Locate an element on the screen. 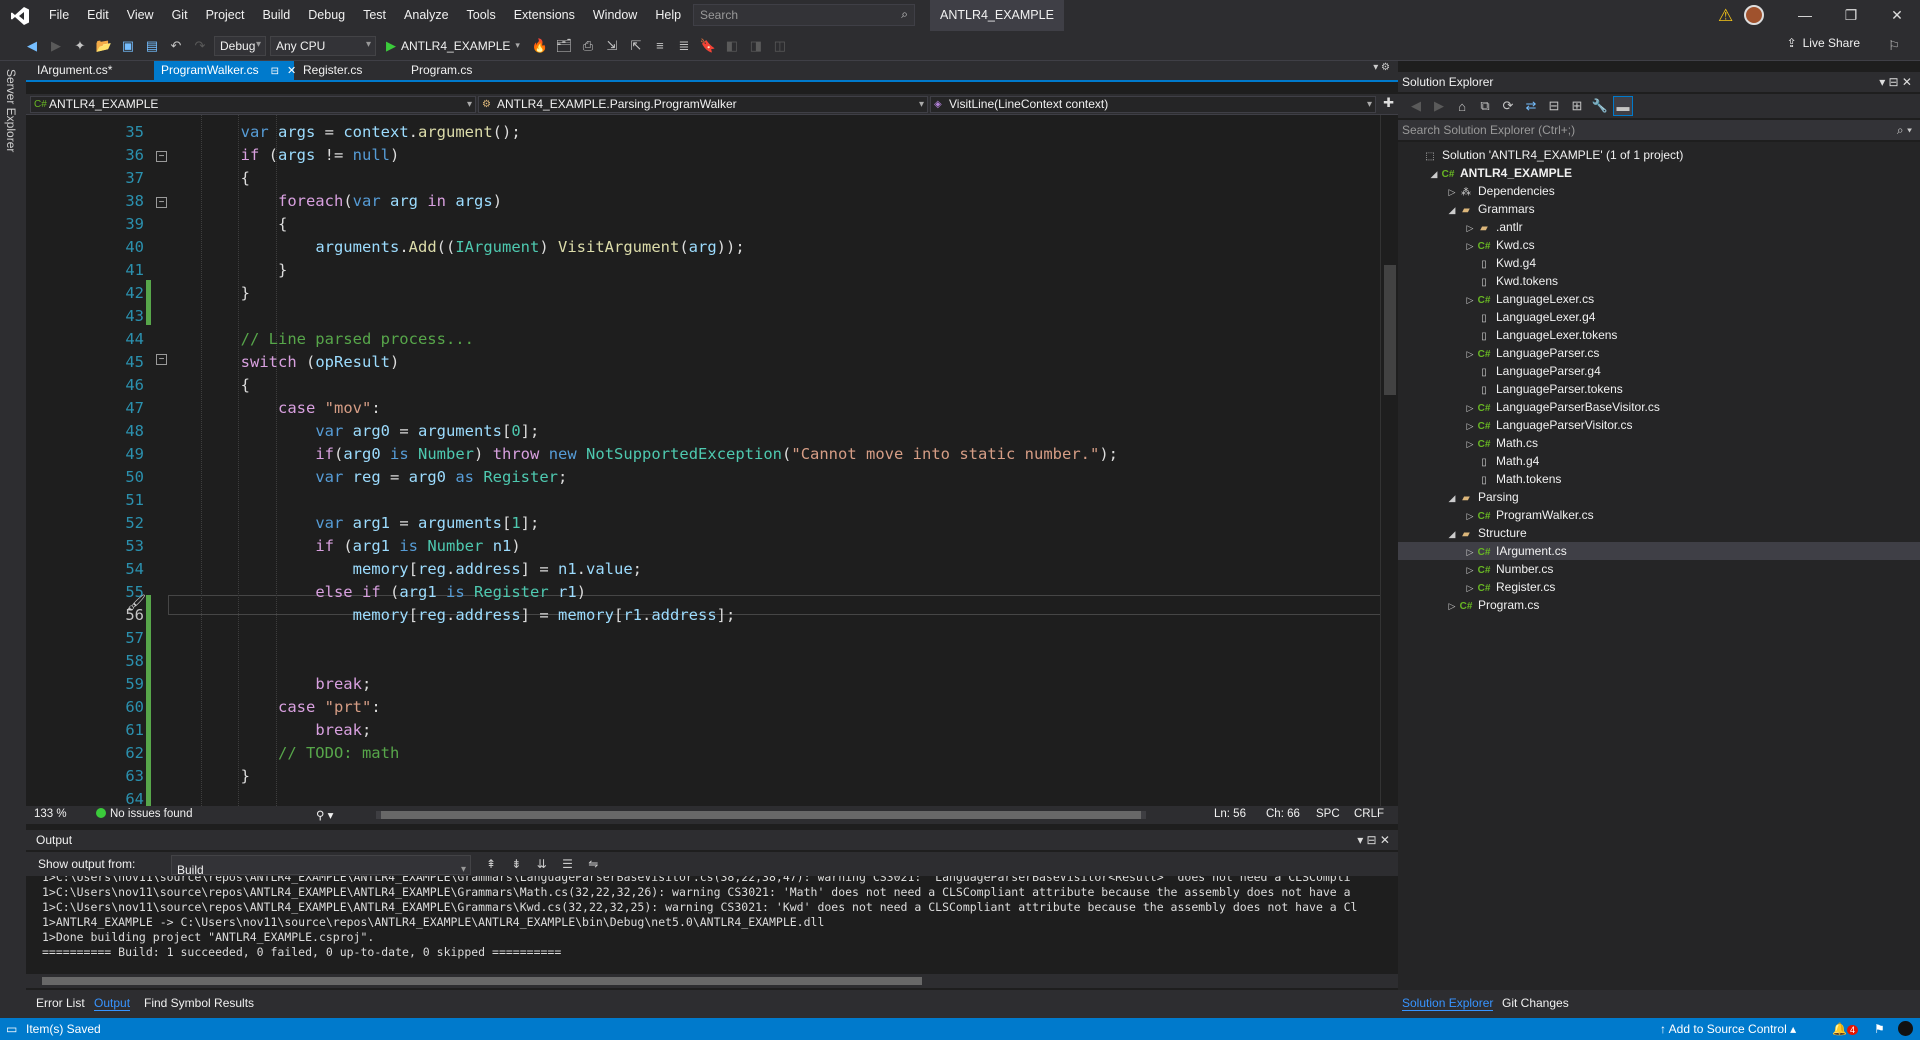 The image size is (1920, 1040). tab-overflow-icon: ▾ ⚙ is located at coordinates (1381, 67).